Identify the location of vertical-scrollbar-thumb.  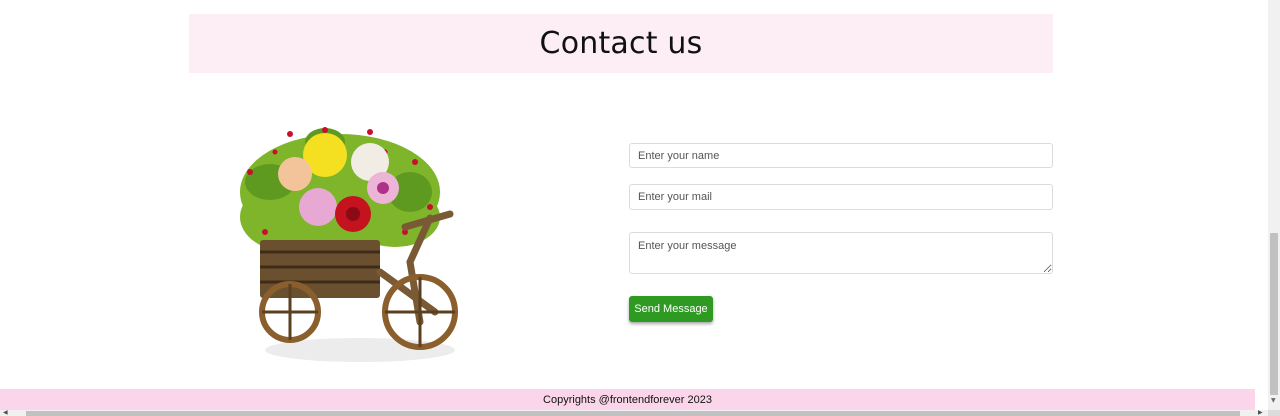
(1274, 314).